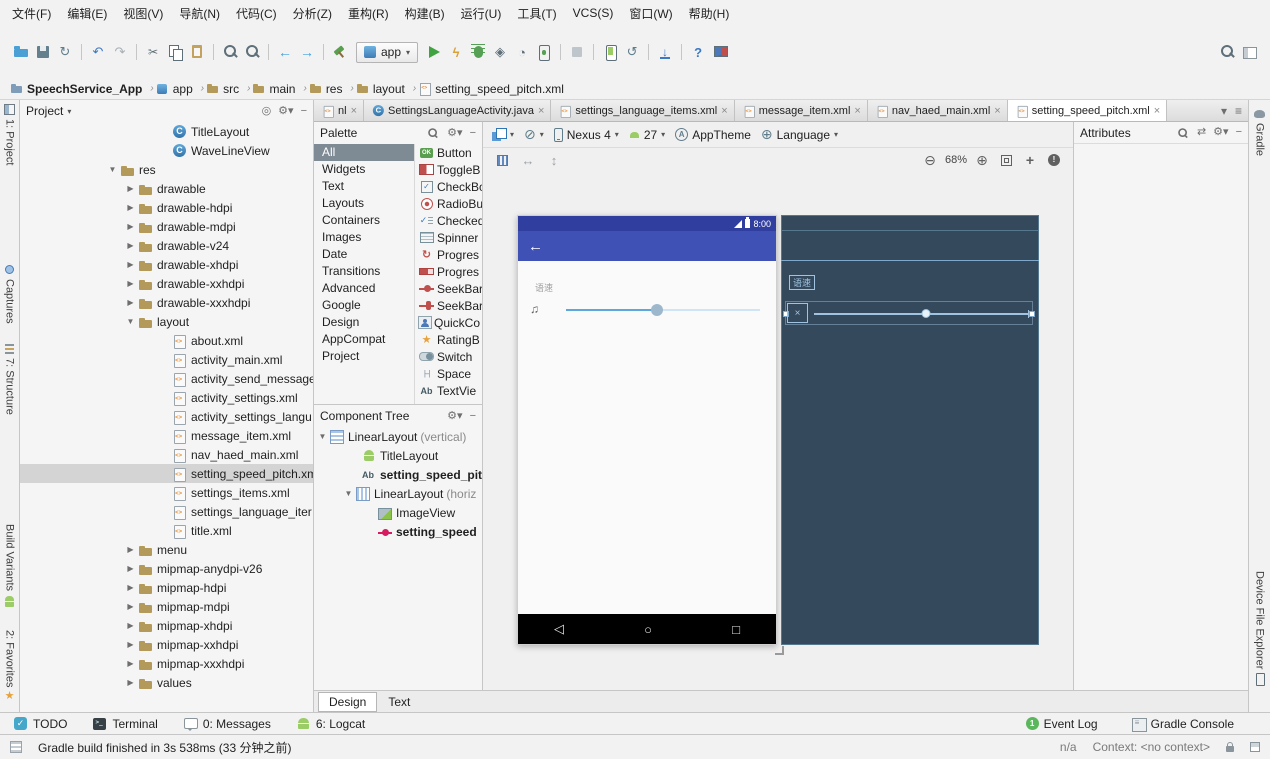 The height and width of the screenshot is (759, 1270). I want to click on project-tree-item: mipmap-anydpi-v26, so click(166, 568).